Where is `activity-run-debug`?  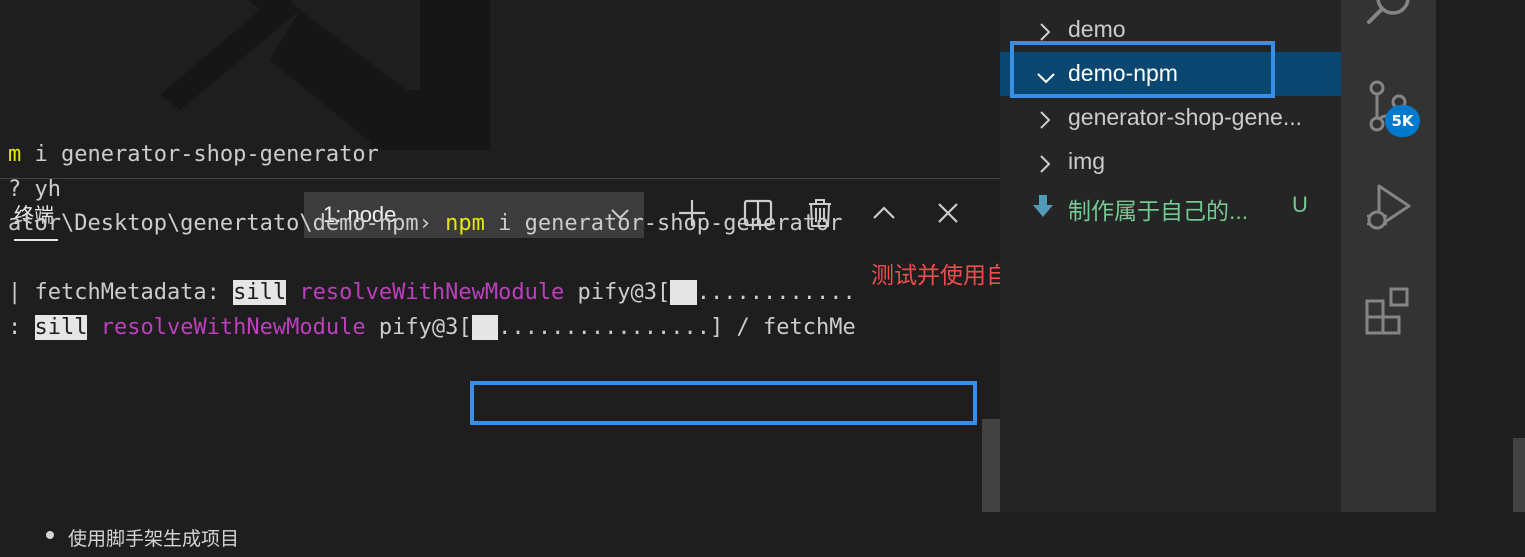 activity-run-debug is located at coordinates (1389, 206).